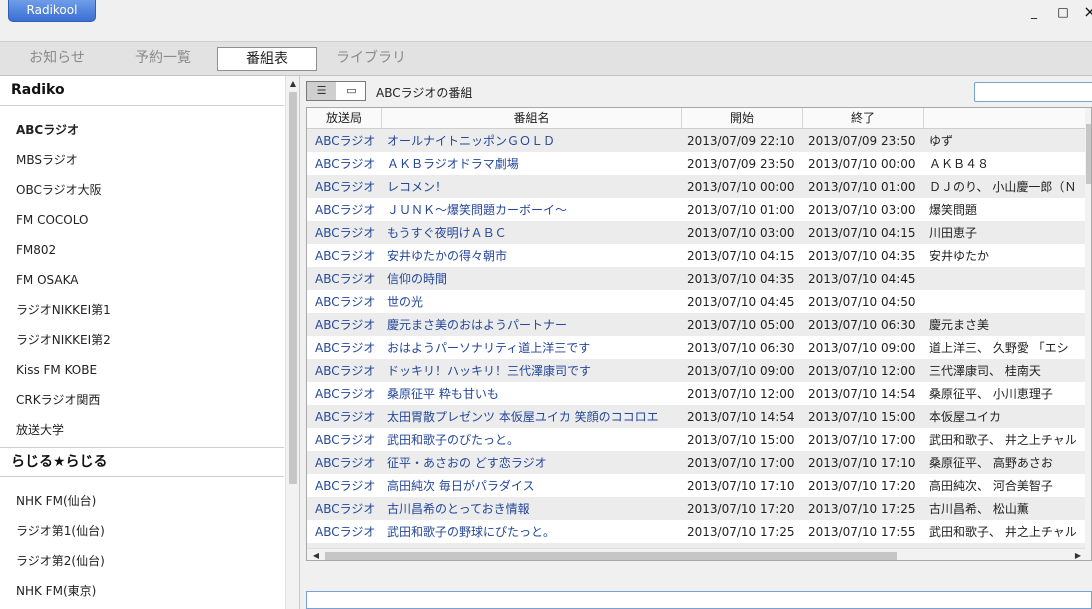 The height and width of the screenshot is (609, 1092). I want to click on view-toggle: ☰ ▭, so click(336, 91).